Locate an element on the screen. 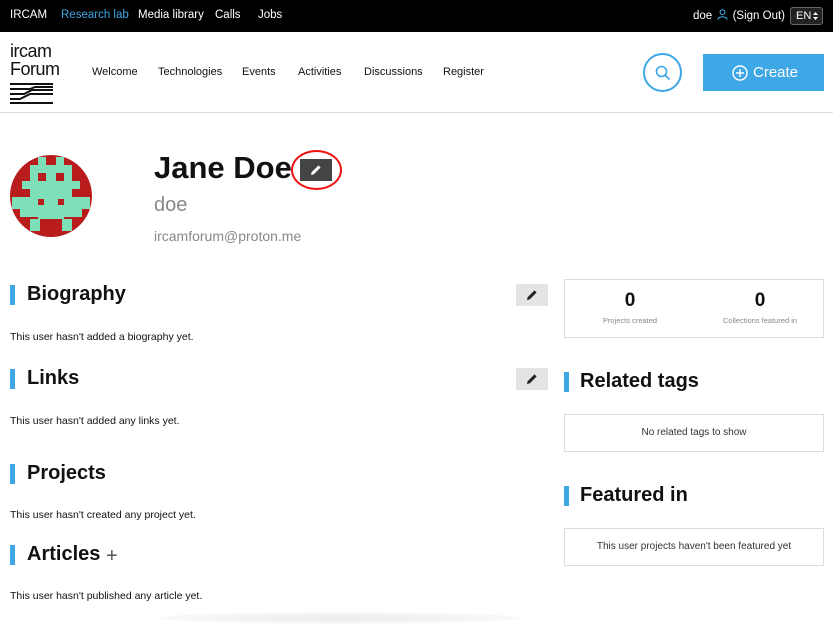  stat-label: Projects created is located at coordinates (630, 320).